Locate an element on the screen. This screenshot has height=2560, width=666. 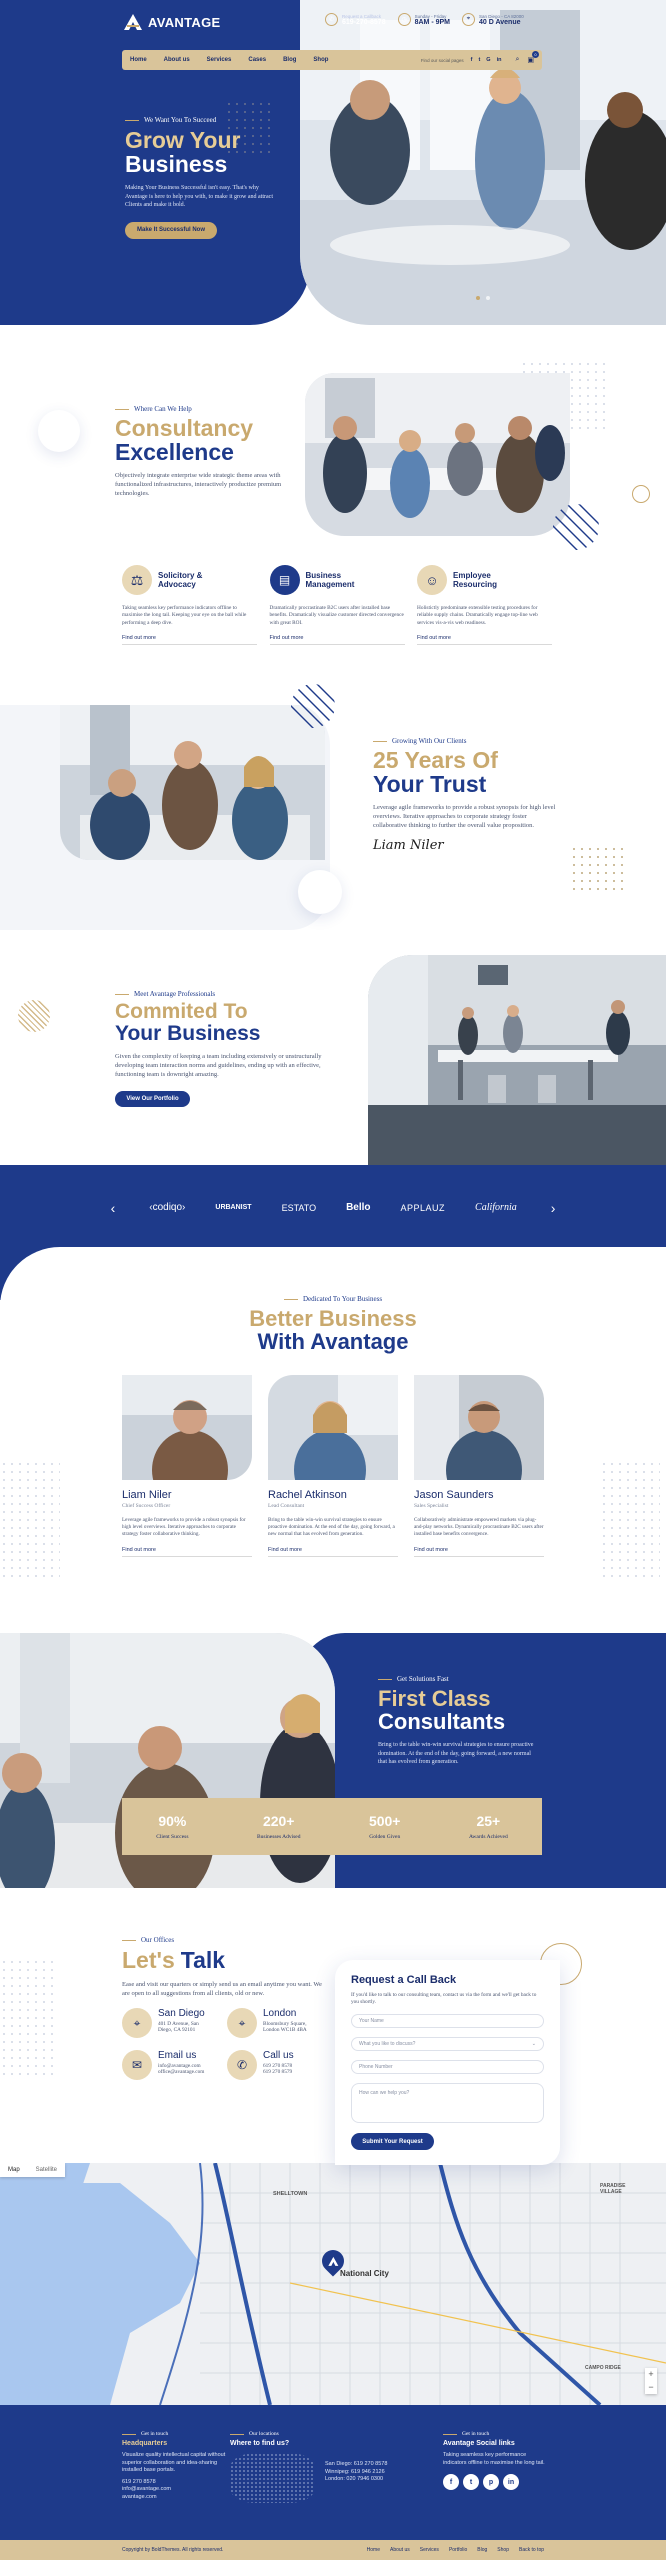
committed-title: Commited To Your Business is located at coordinates (188, 1022).